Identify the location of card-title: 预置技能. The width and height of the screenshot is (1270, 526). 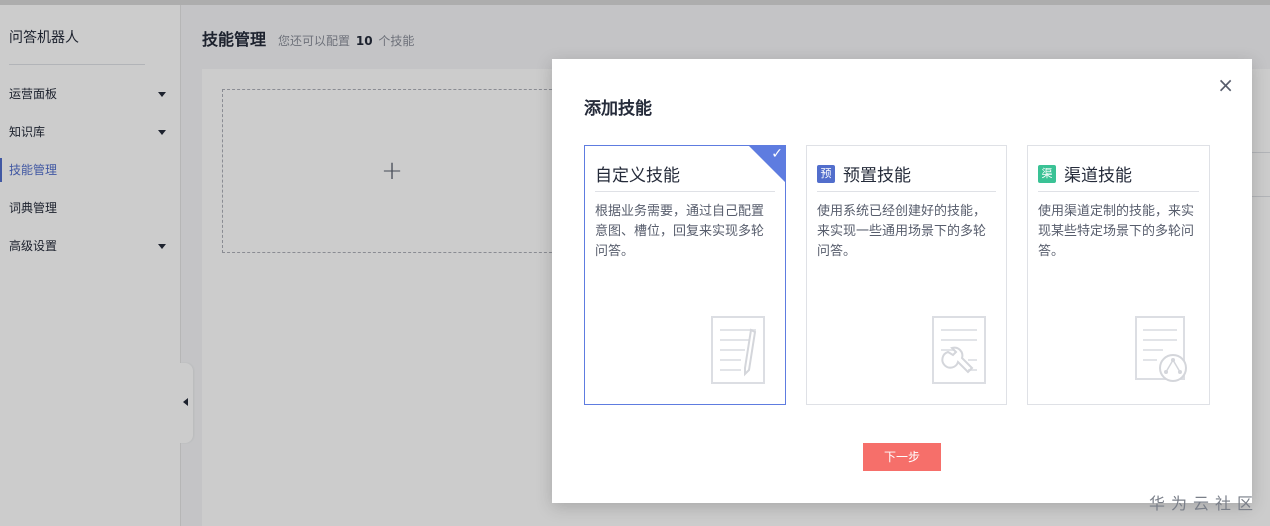
(877, 176).